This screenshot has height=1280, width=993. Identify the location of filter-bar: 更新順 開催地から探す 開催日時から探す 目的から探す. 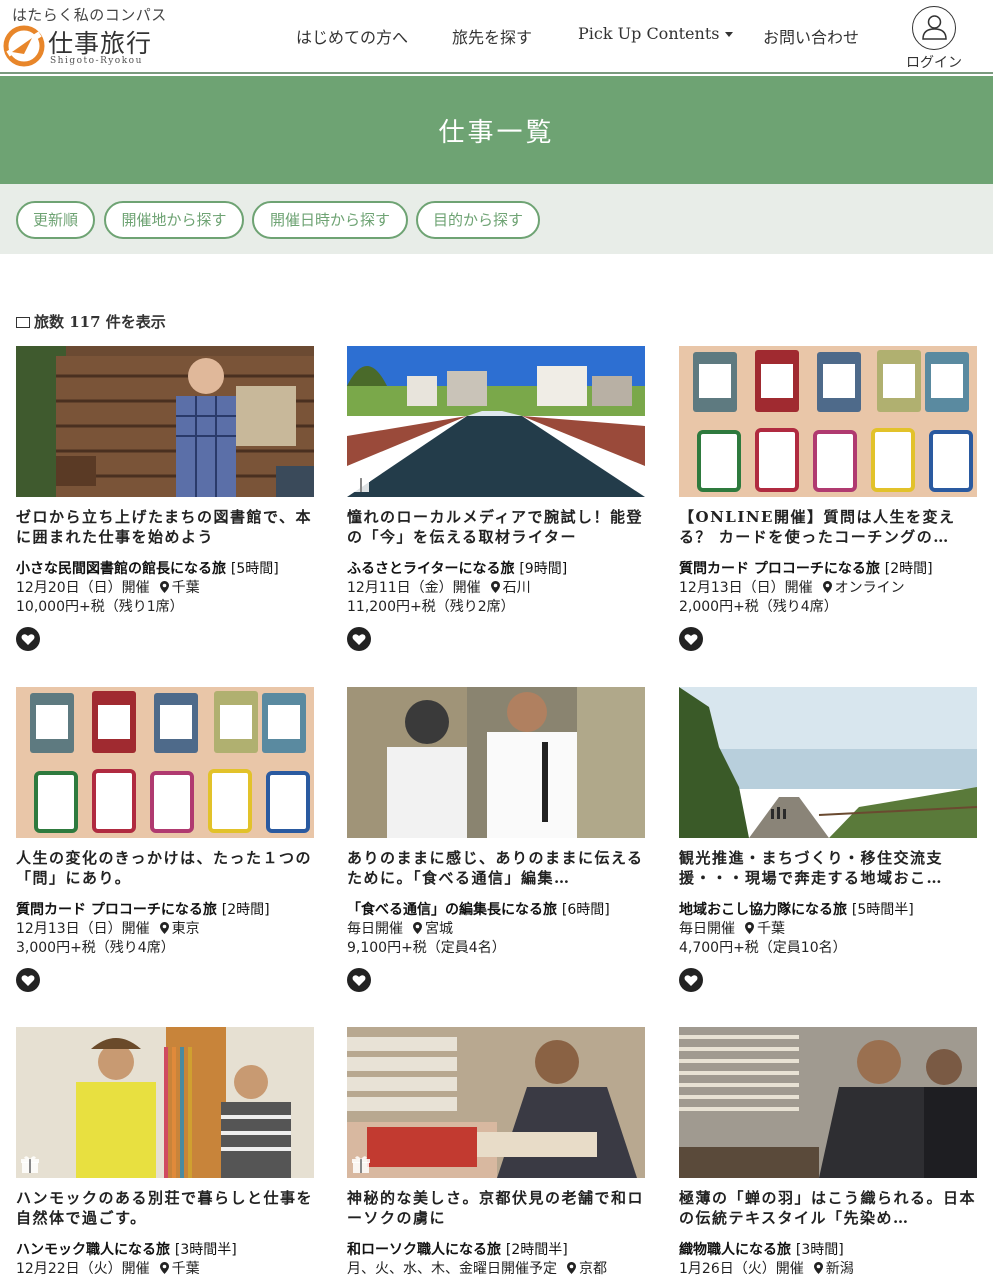
(496, 219).